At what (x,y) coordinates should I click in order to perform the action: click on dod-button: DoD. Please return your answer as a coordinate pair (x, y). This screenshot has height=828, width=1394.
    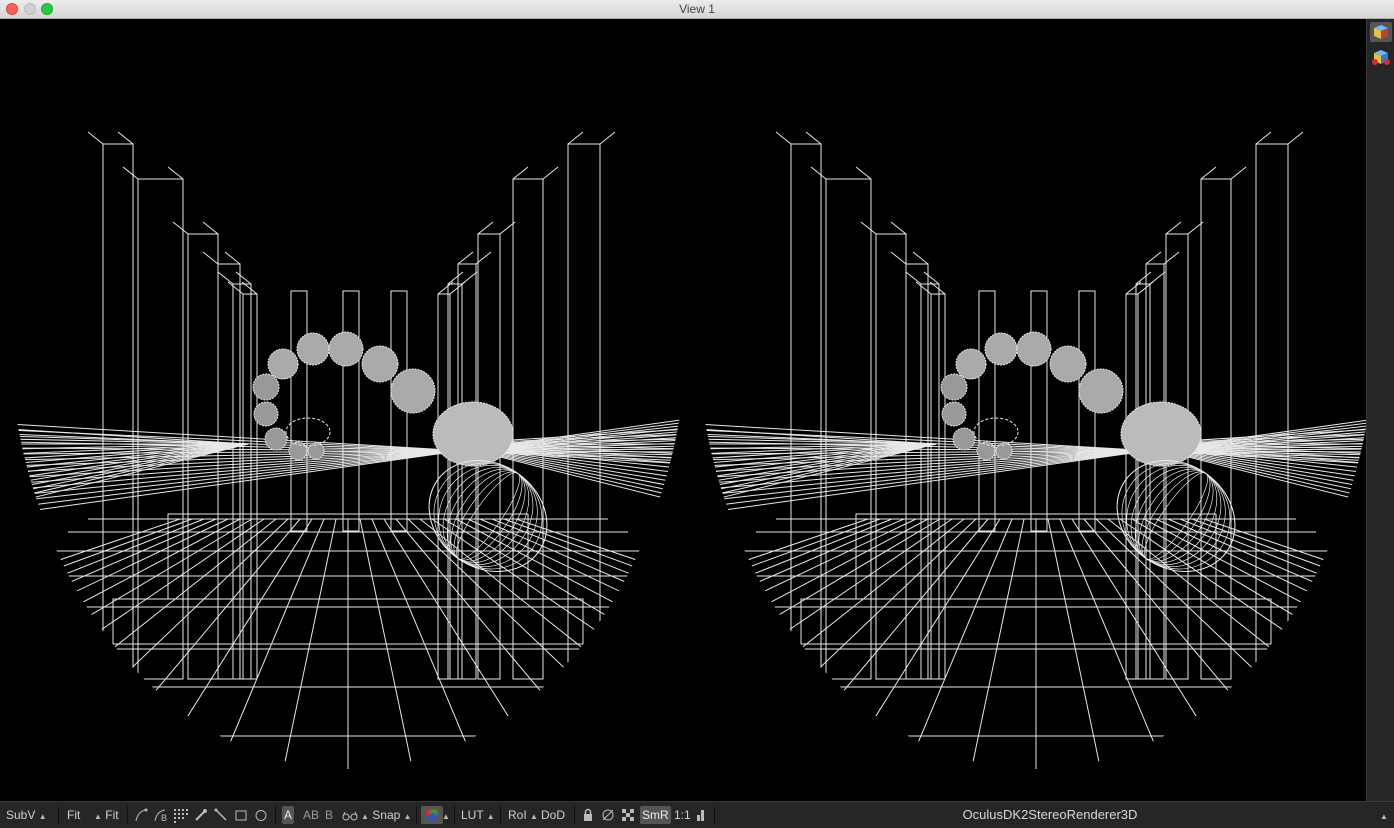
    Looking at the image, I should click on (553, 815).